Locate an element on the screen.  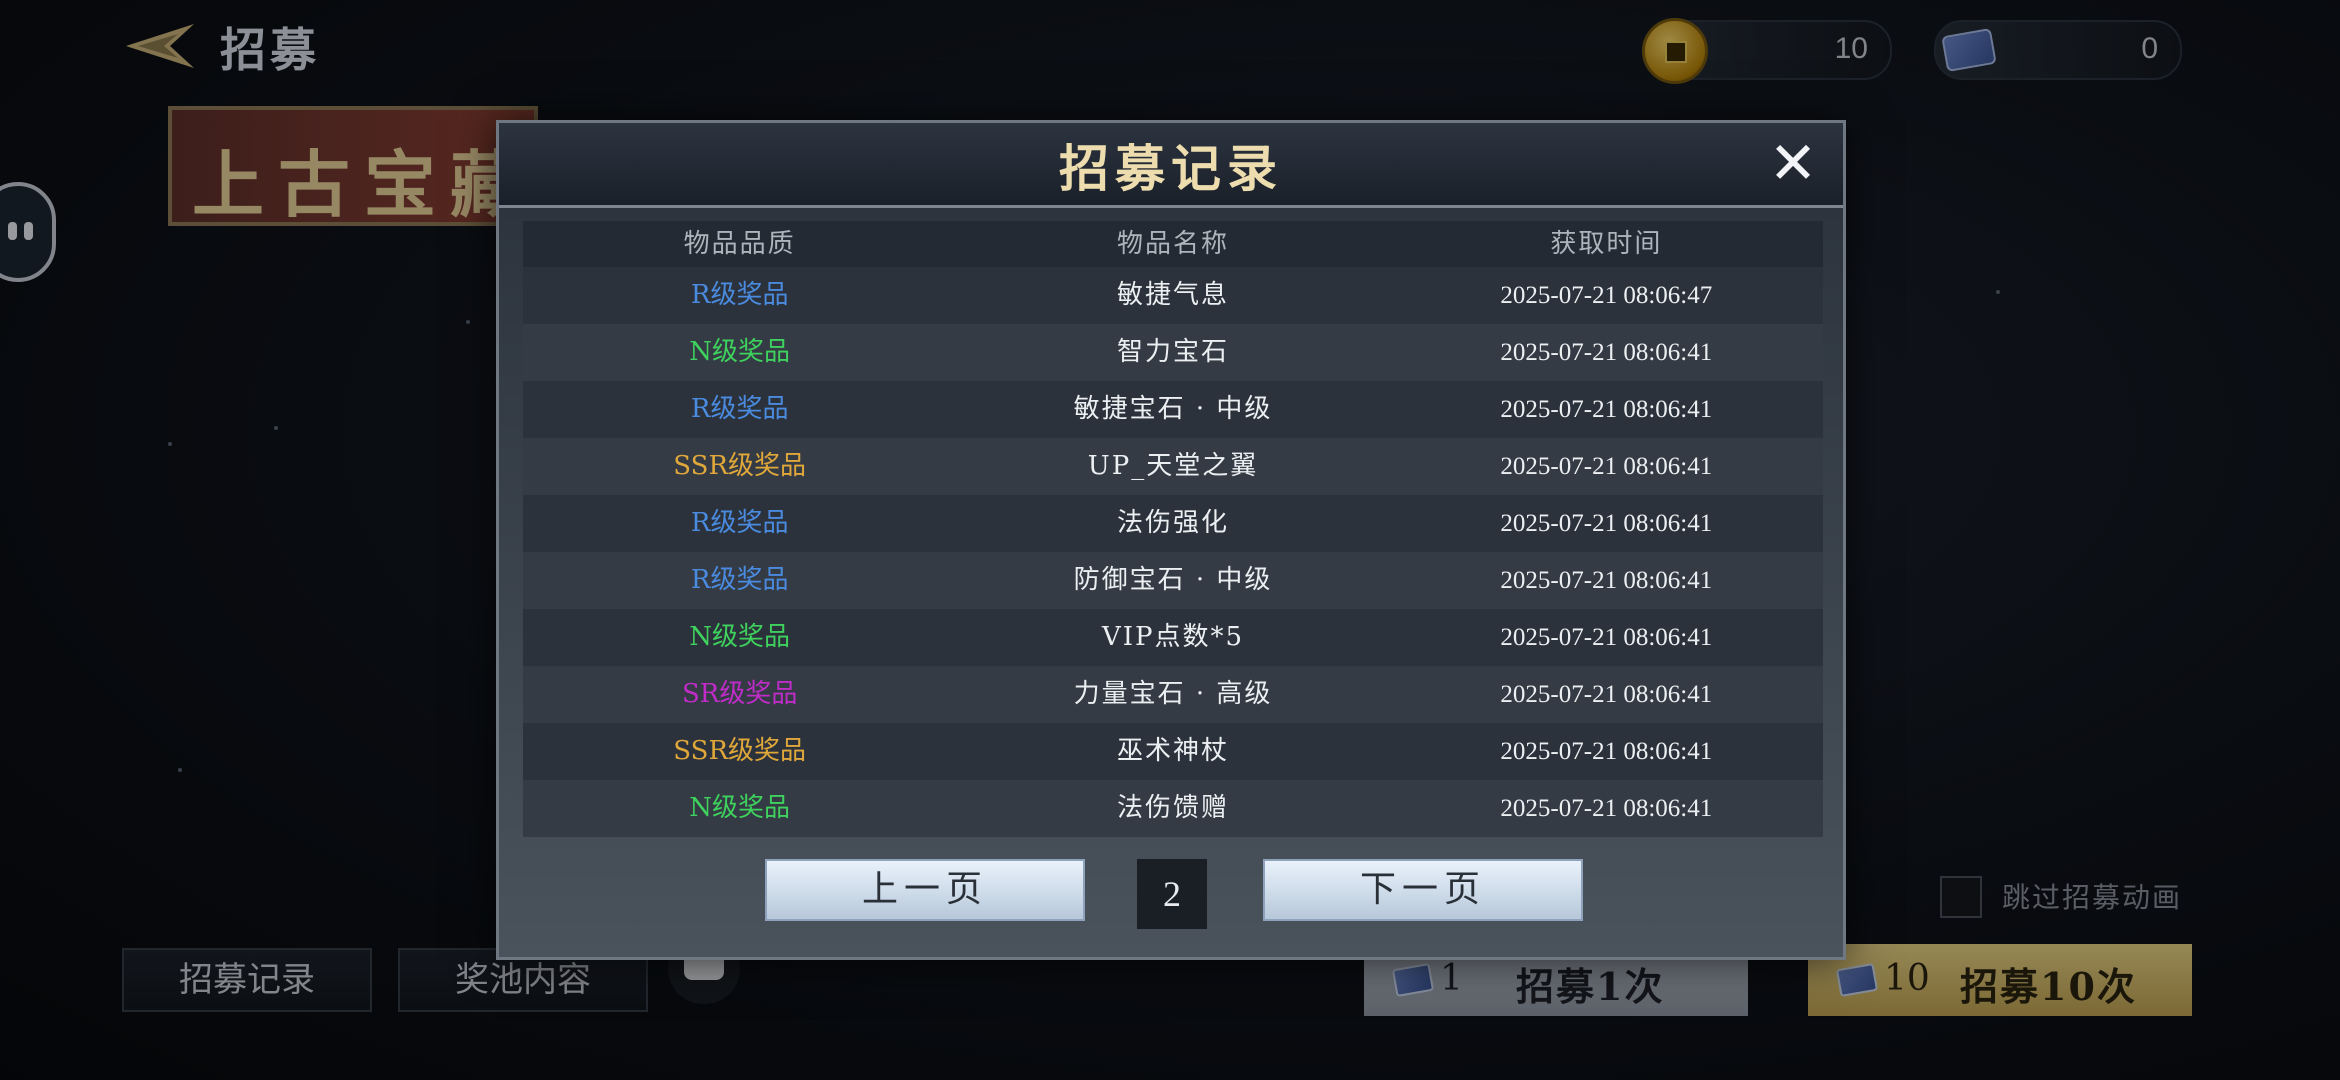
table-row: N级奖品 法伤馈赠 2025-07-21 08:06:41 is located at coordinates (1173, 808).